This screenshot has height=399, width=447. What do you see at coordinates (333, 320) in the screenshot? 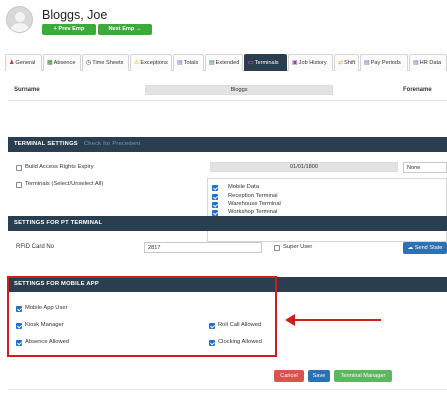
I see `arrow-left-icon` at bounding box center [333, 320].